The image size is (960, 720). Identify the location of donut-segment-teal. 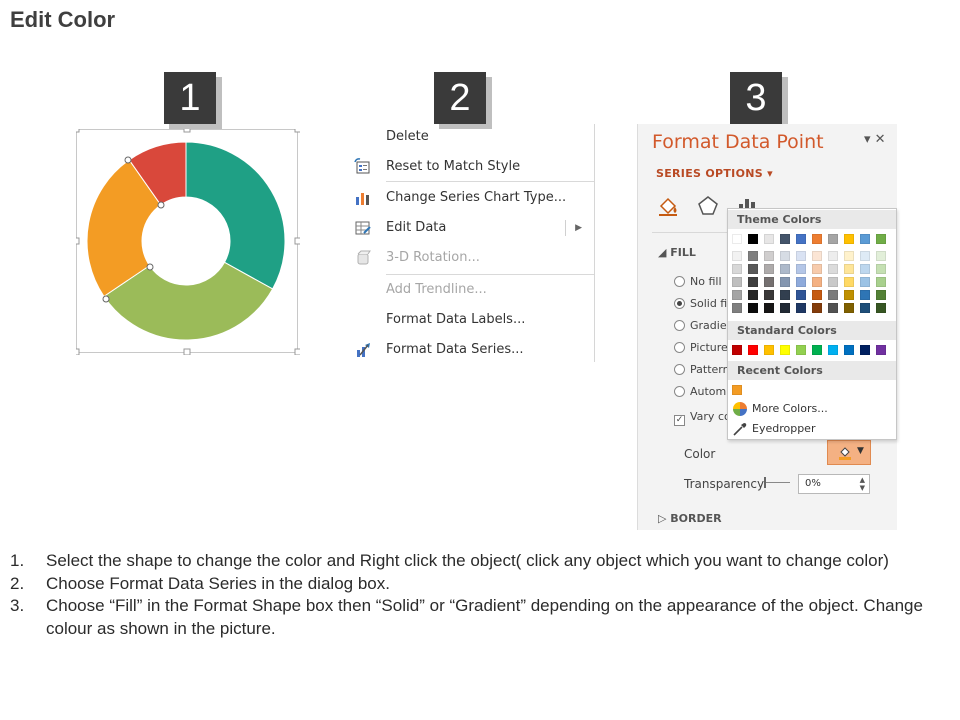
(235, 215).